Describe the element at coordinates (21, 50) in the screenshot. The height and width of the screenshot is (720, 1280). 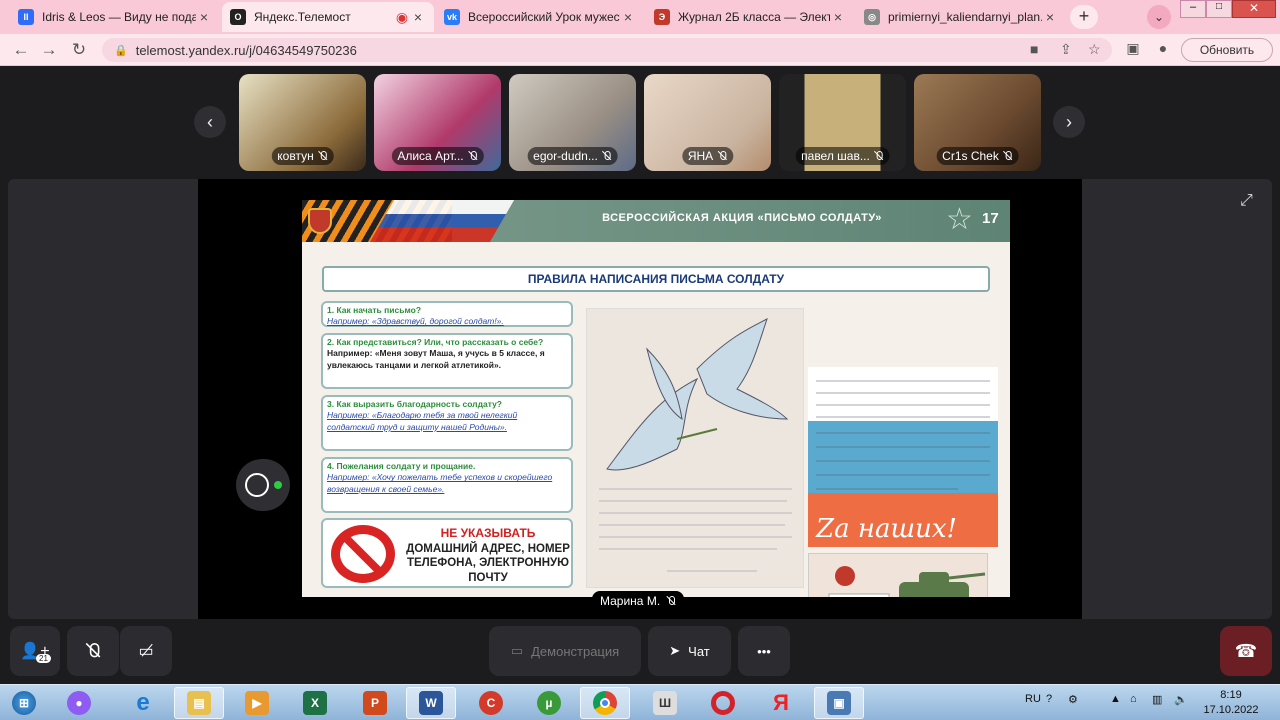
I see `back-icon: ←` at that location.